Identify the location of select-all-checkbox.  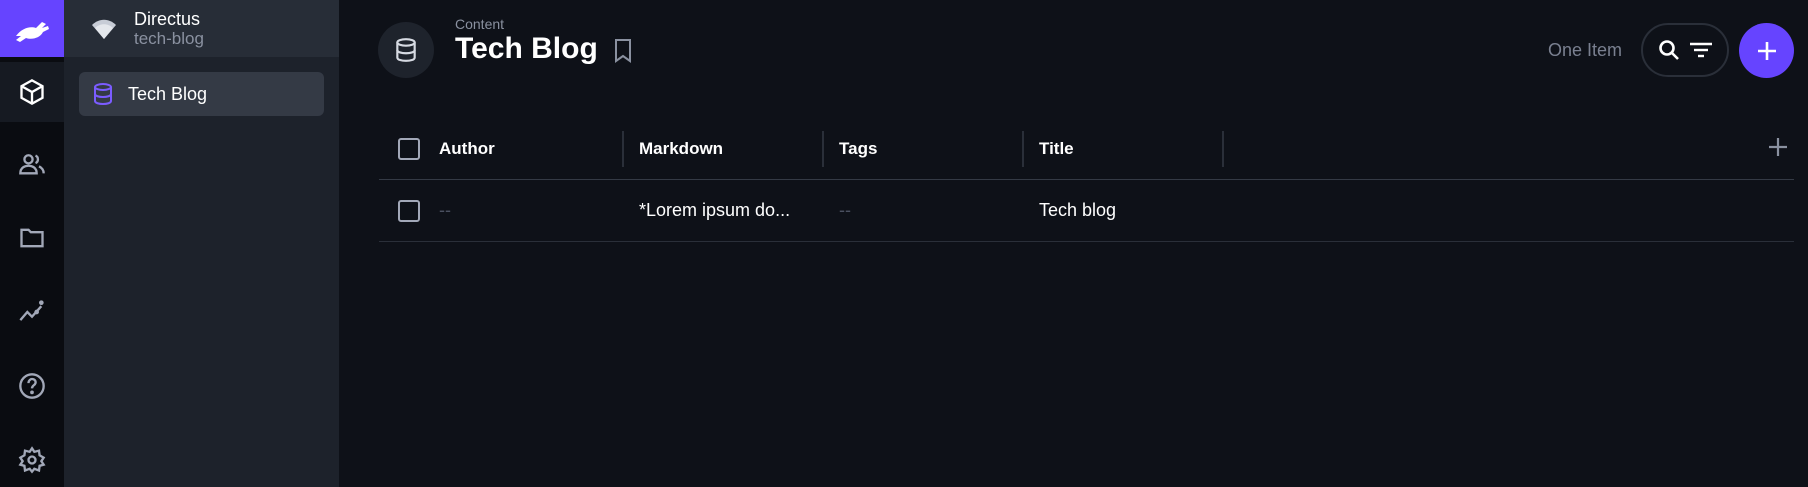
(409, 148).